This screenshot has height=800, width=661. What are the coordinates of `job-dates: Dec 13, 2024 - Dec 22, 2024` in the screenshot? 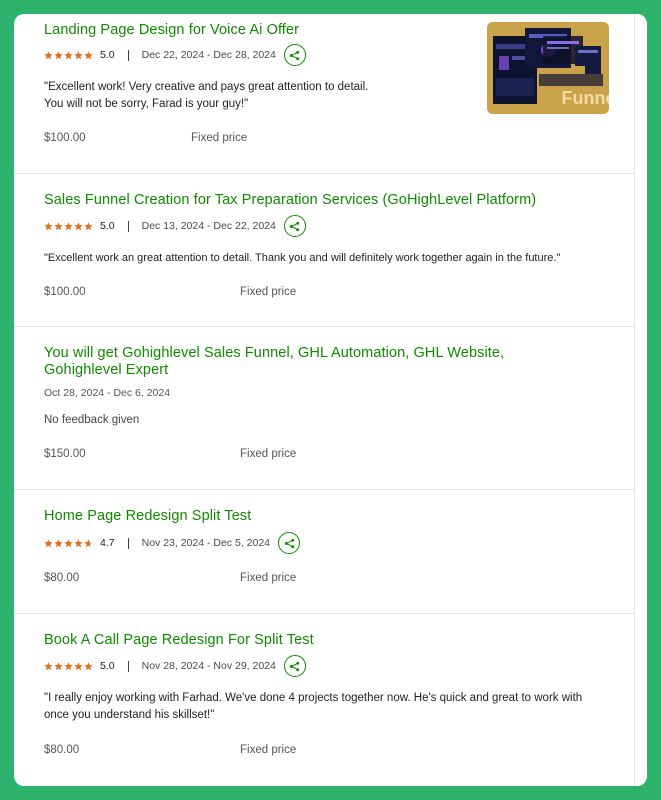 It's located at (208, 226).